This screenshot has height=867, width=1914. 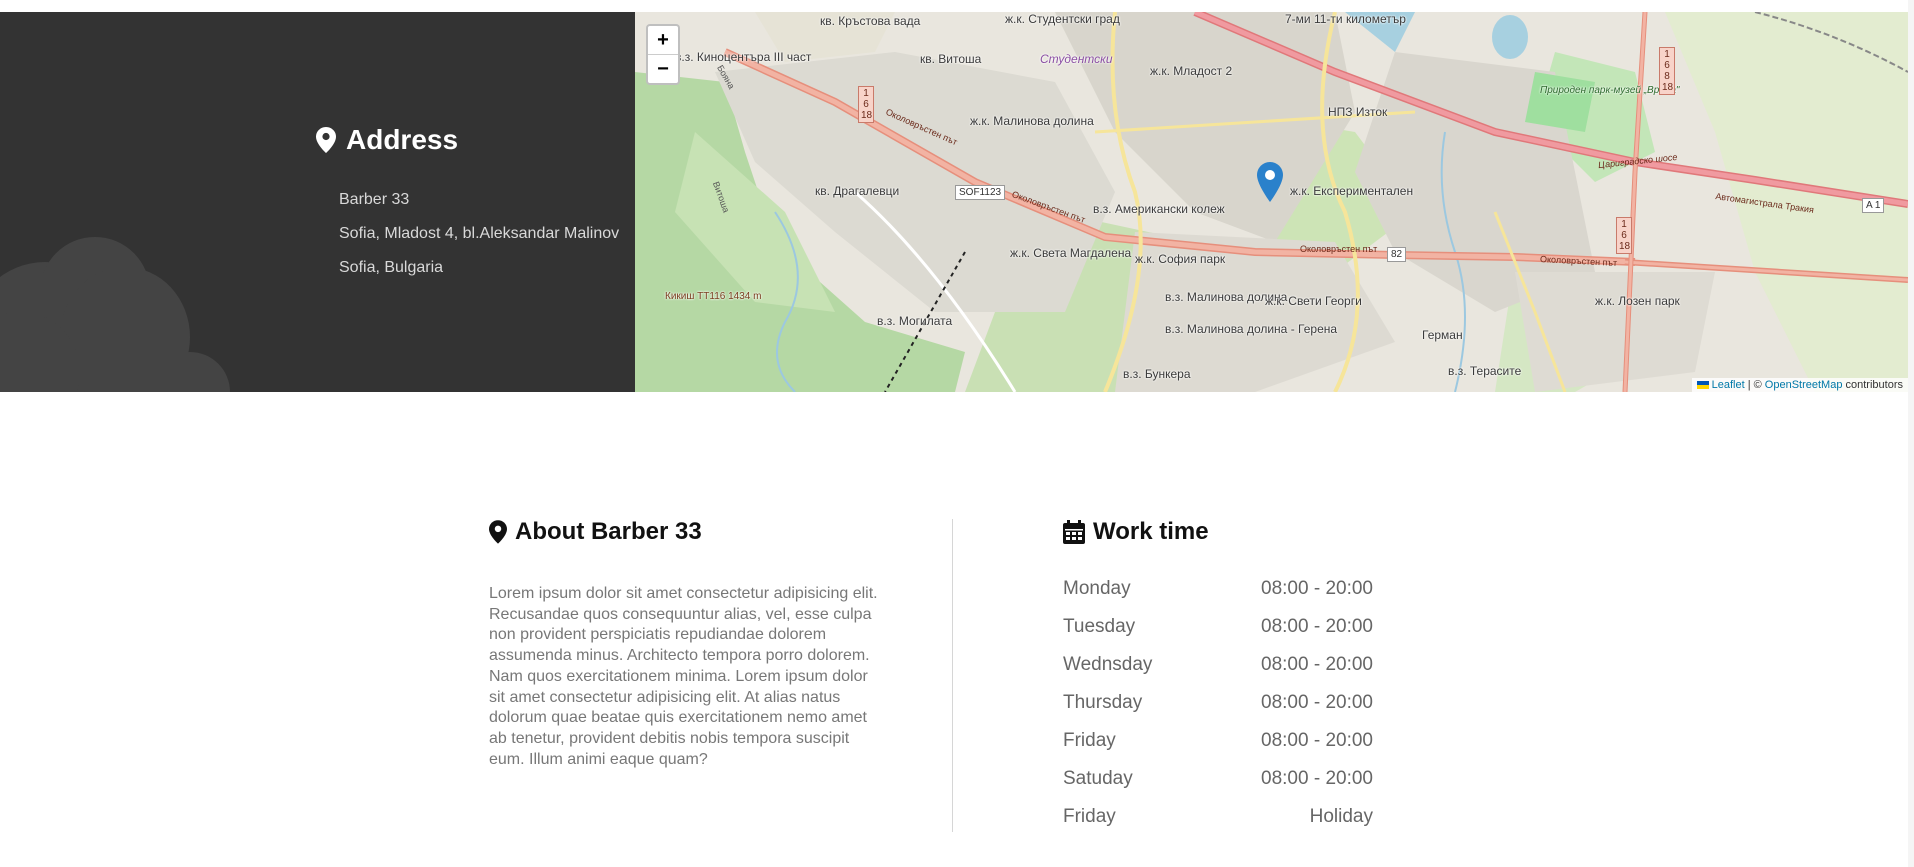 I want to click on zoom-in-button: +, so click(x=663, y=40).